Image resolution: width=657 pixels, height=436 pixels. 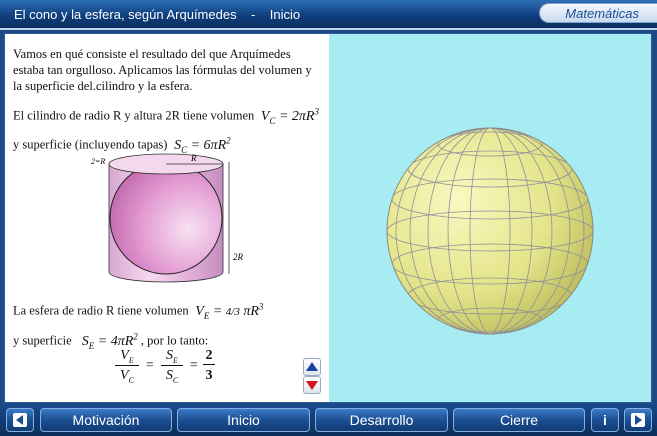 I want to click on scroll-up-button, so click(x=312, y=367).